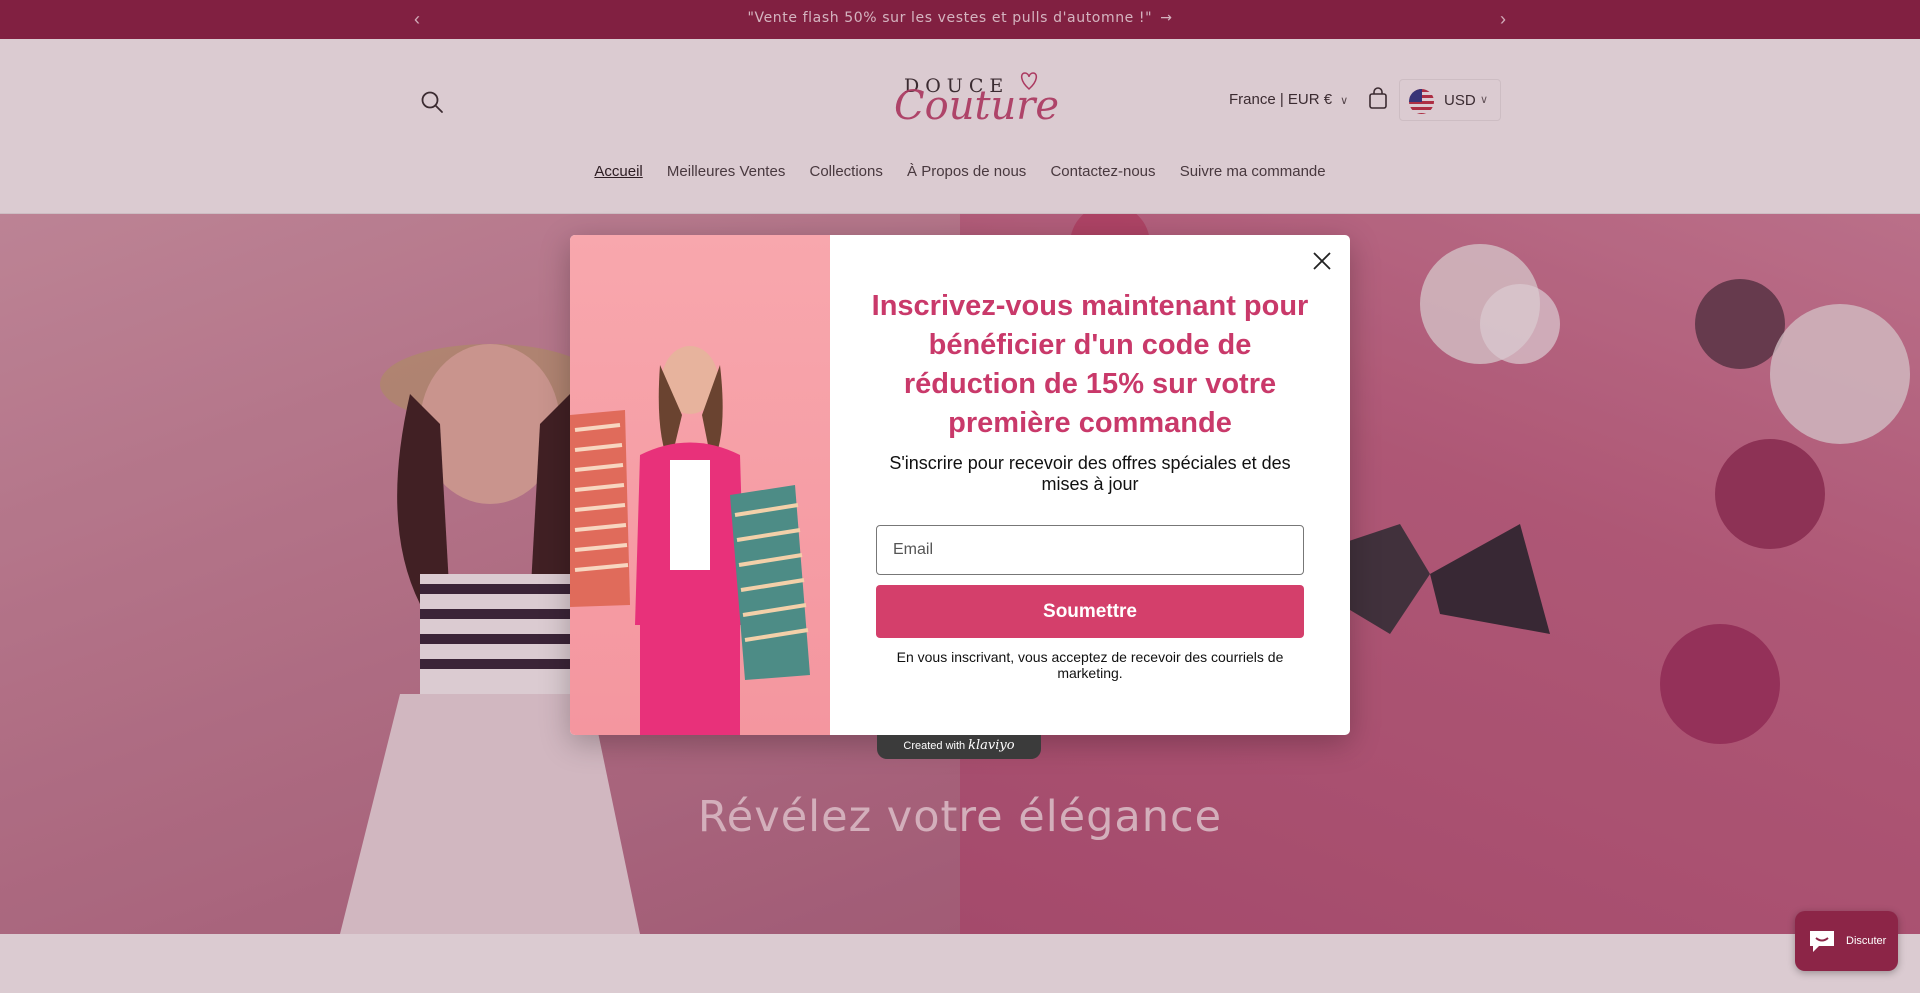 Image resolution: width=1920 pixels, height=993 pixels. Describe the element at coordinates (1822, 941) in the screenshot. I see `chat-icon` at that location.